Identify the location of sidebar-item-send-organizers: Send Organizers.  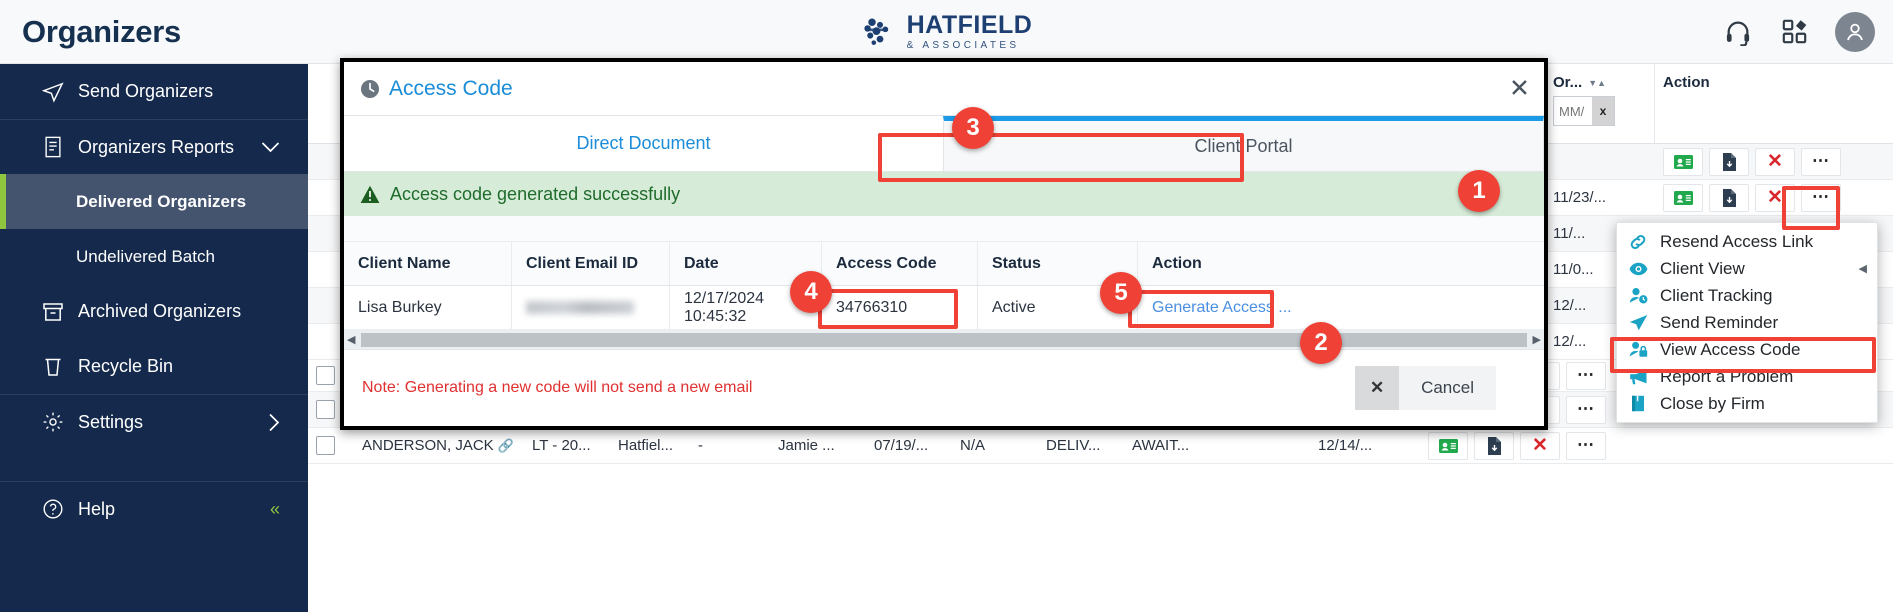
(154, 91).